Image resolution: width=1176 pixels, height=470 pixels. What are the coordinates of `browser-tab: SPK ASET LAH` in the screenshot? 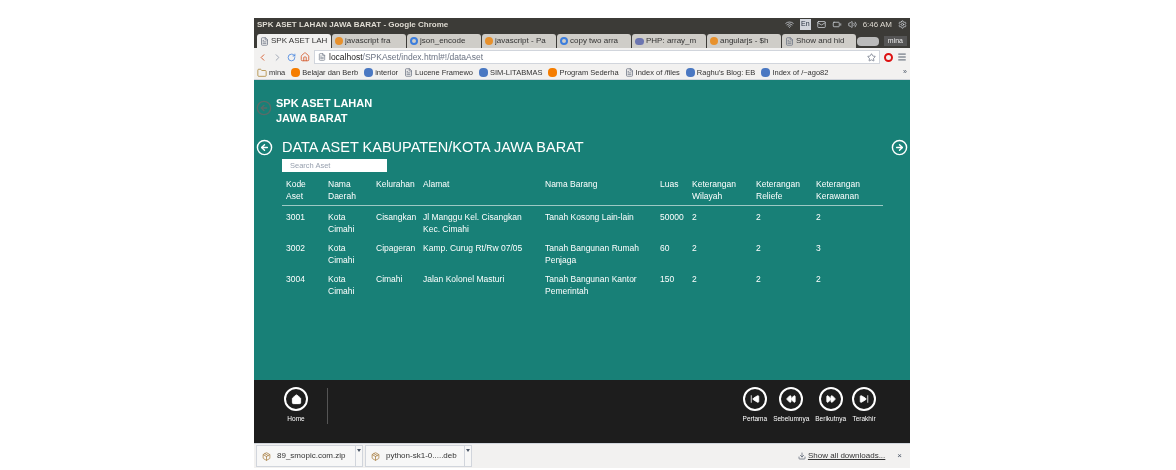 It's located at (294, 41).